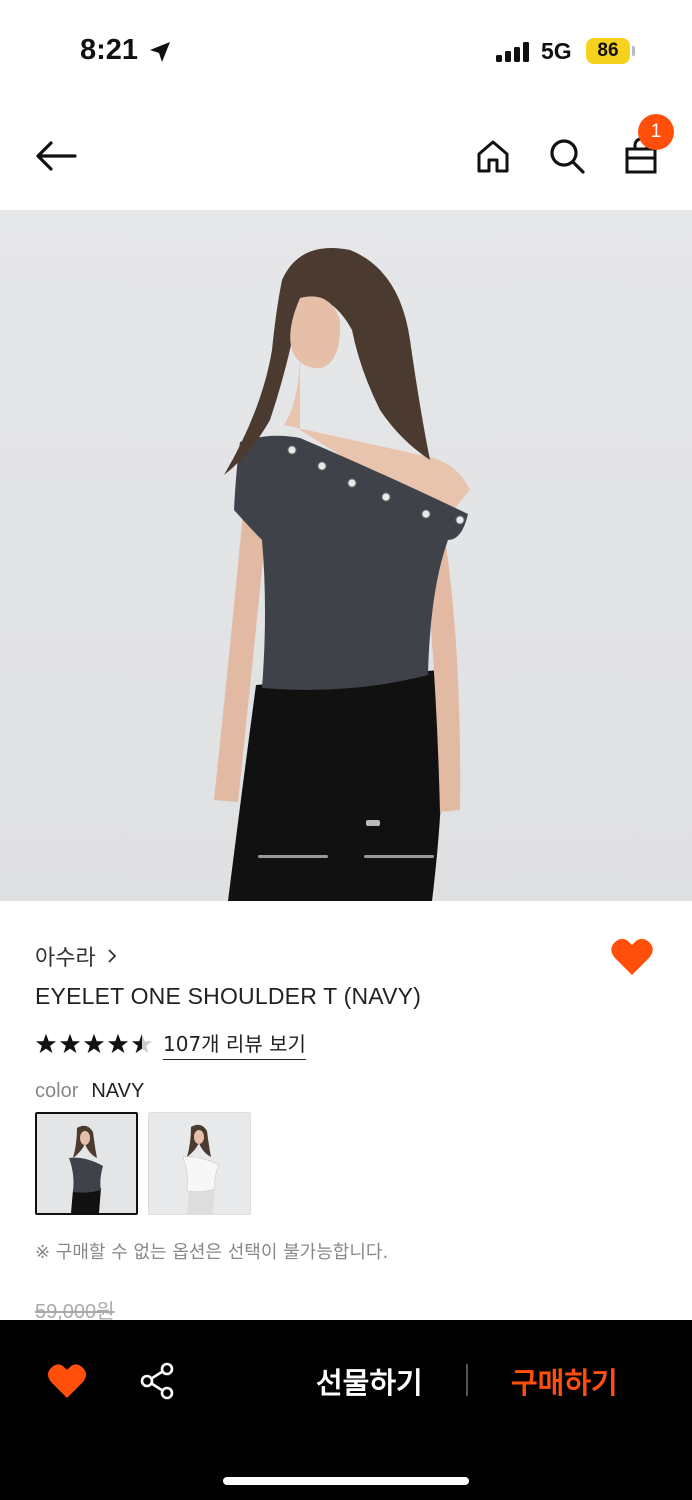  Describe the element at coordinates (608, 51) in the screenshot. I see `battery-icon: 86` at that location.